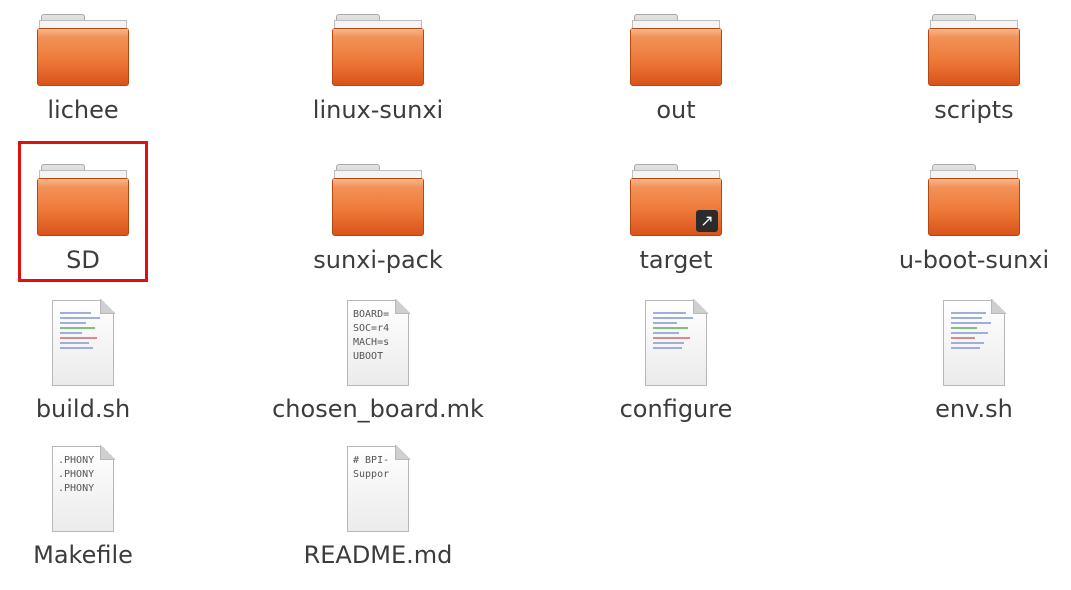  What do you see at coordinates (371, 335) in the screenshot?
I see `file-preview-text: BOARD= SOC=r4 MACH=s UBOOT` at bounding box center [371, 335].